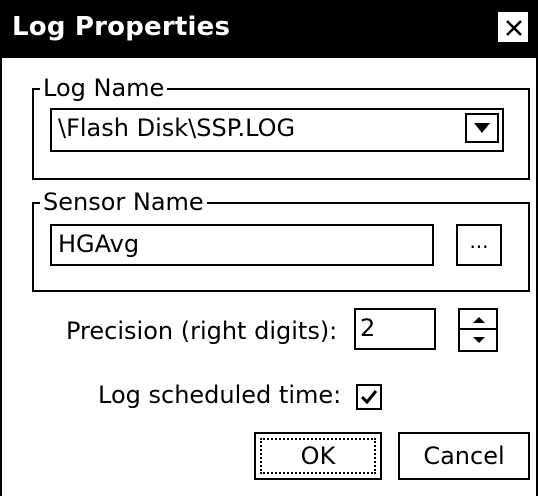 This screenshot has height=496, width=538. Describe the element at coordinates (202, 331) in the screenshot. I see `precision-label: Precision (right digits):` at that location.